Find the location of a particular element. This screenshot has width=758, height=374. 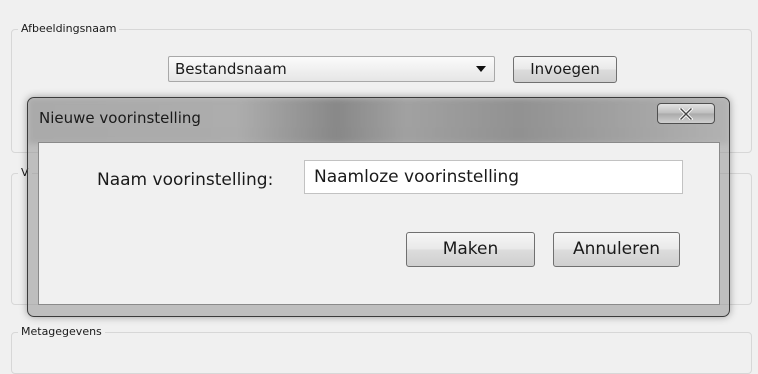

filename-dropdown: Bestandsnaam is located at coordinates (331, 69).